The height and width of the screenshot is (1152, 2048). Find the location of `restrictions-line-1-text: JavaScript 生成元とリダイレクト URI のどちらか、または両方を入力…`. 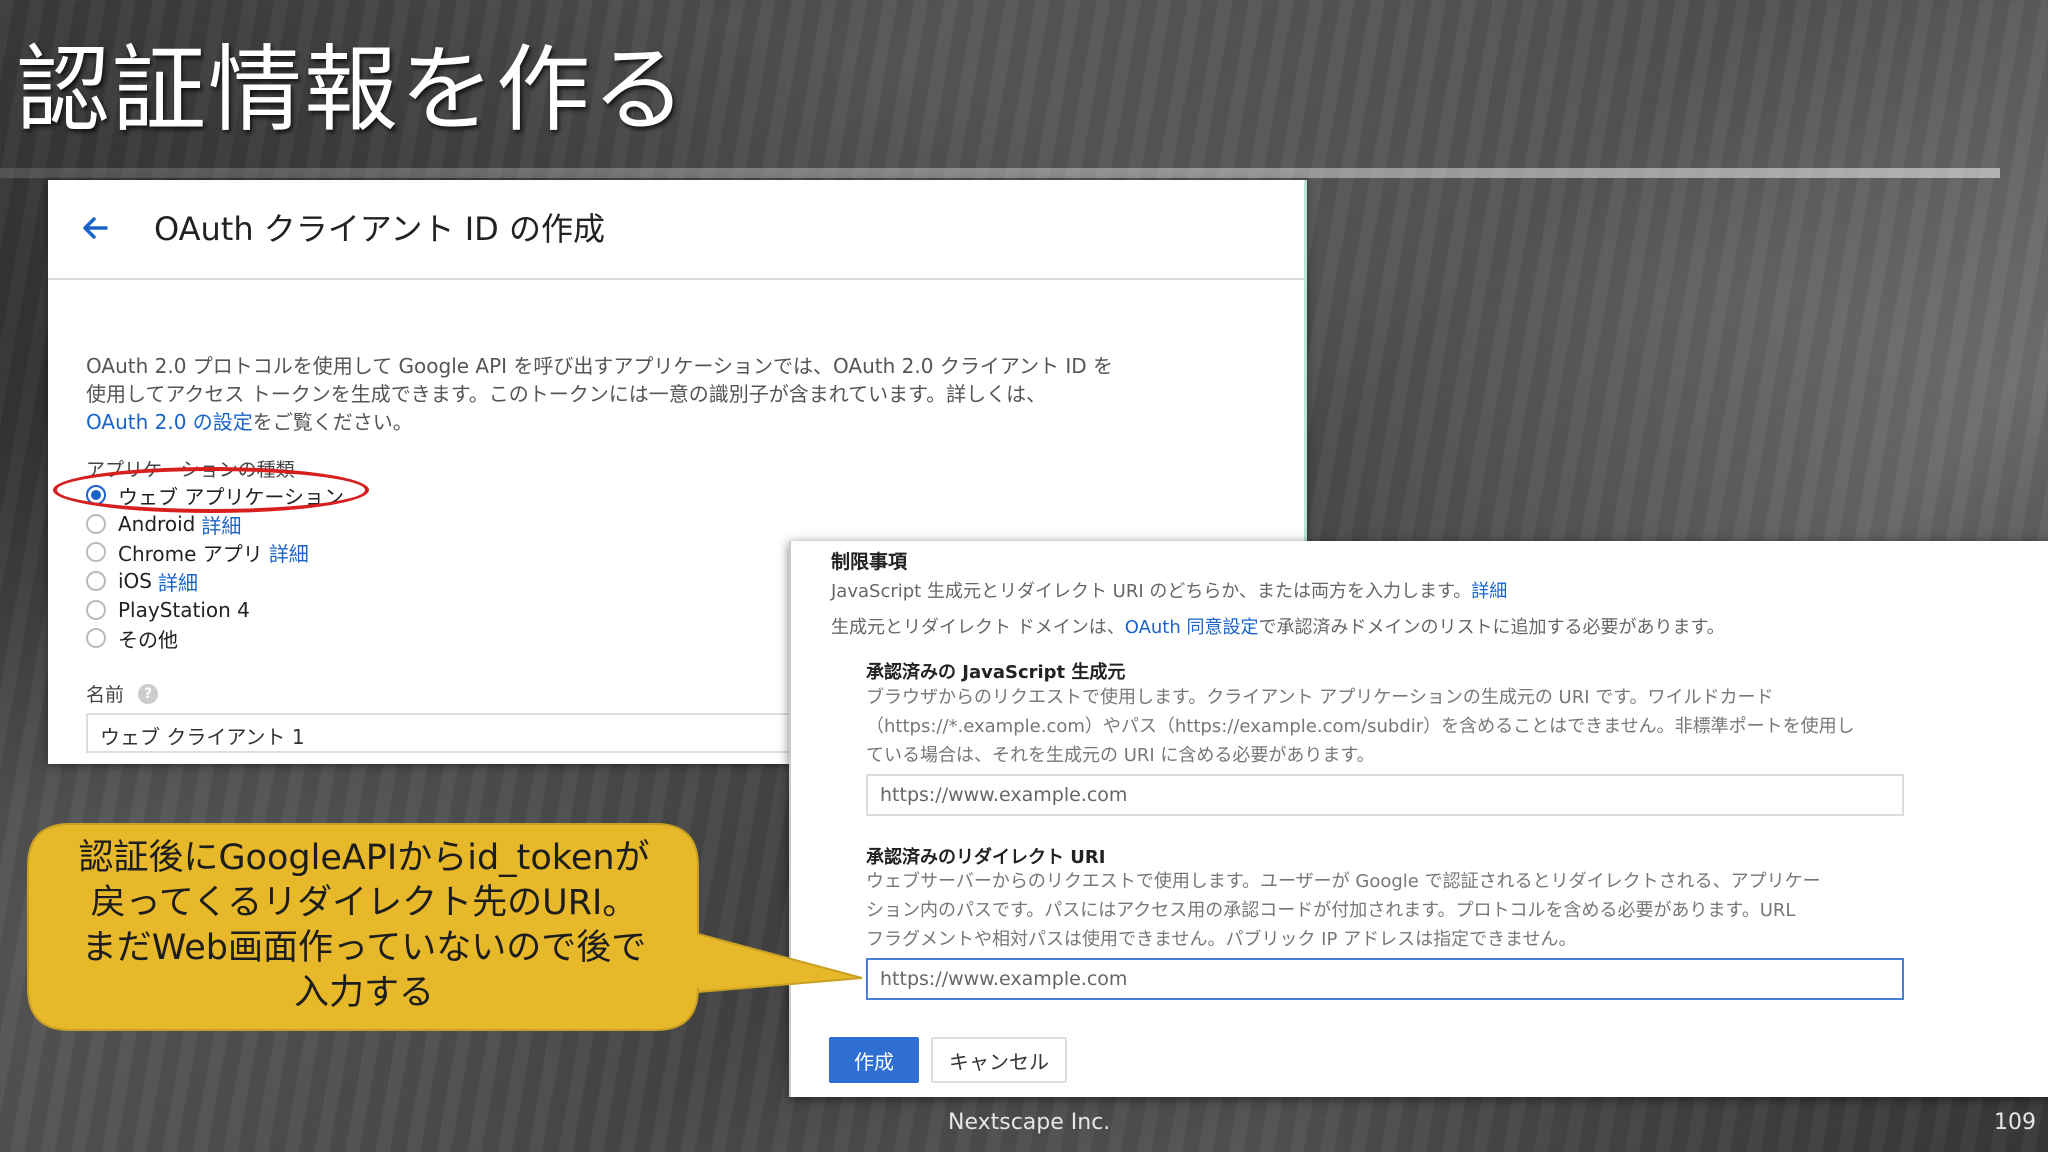

restrictions-line-1-text: JavaScript 生成元とリダイレクト URI のどちらか、または両方を入力… is located at coordinates (1151, 591).